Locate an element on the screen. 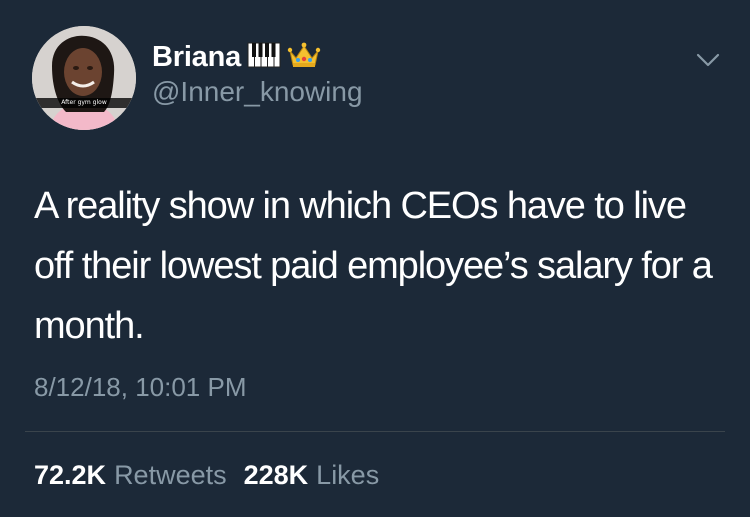  likes-label: Likes is located at coordinates (348, 475).